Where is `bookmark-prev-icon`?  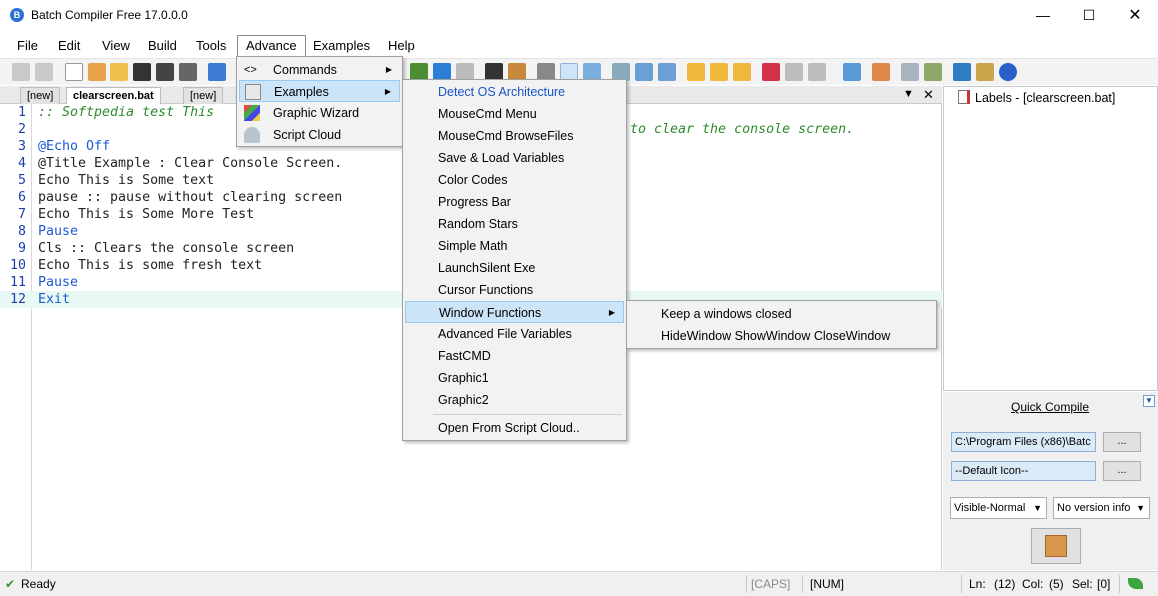
bookmark-prev-icon is located at coordinates (794, 72).